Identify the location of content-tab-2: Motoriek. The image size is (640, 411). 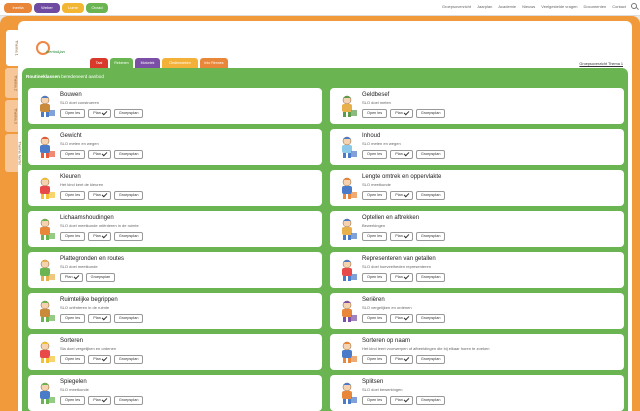
(147, 63).